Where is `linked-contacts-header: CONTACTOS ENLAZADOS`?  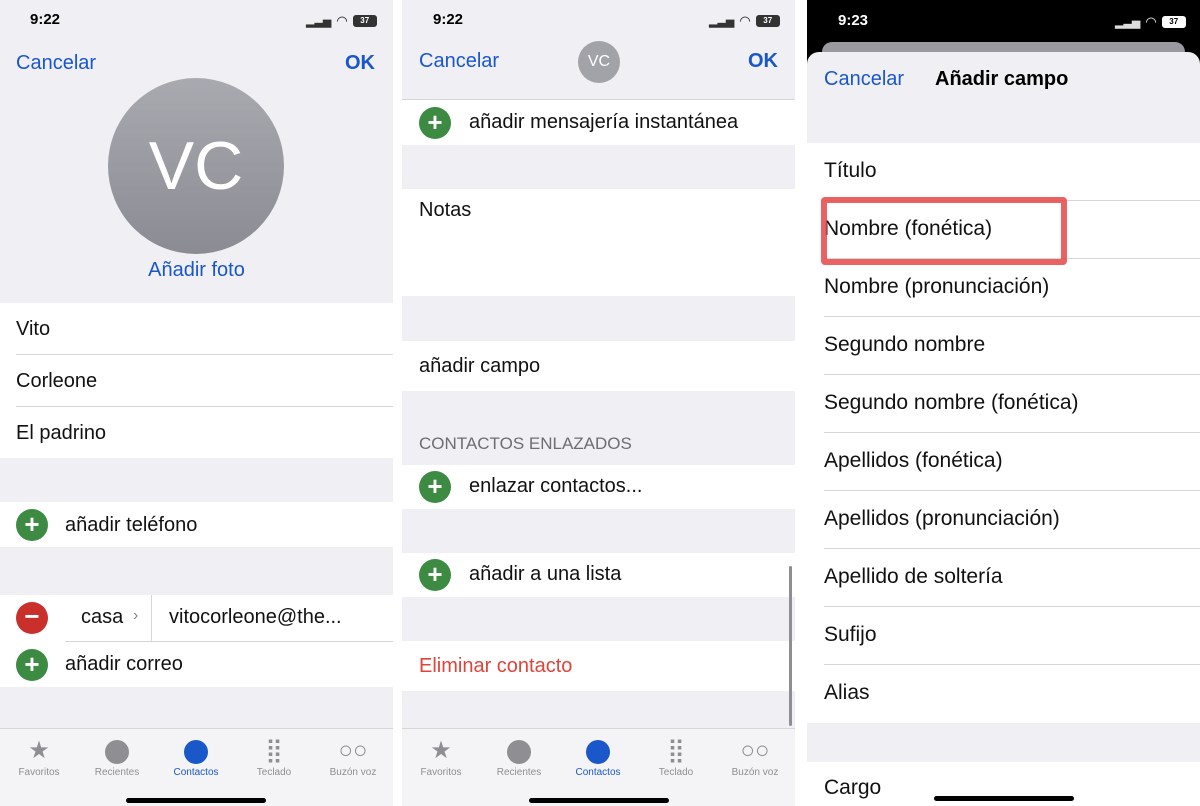
linked-contacts-header: CONTACTOS ENLAZADOS is located at coordinates (525, 443).